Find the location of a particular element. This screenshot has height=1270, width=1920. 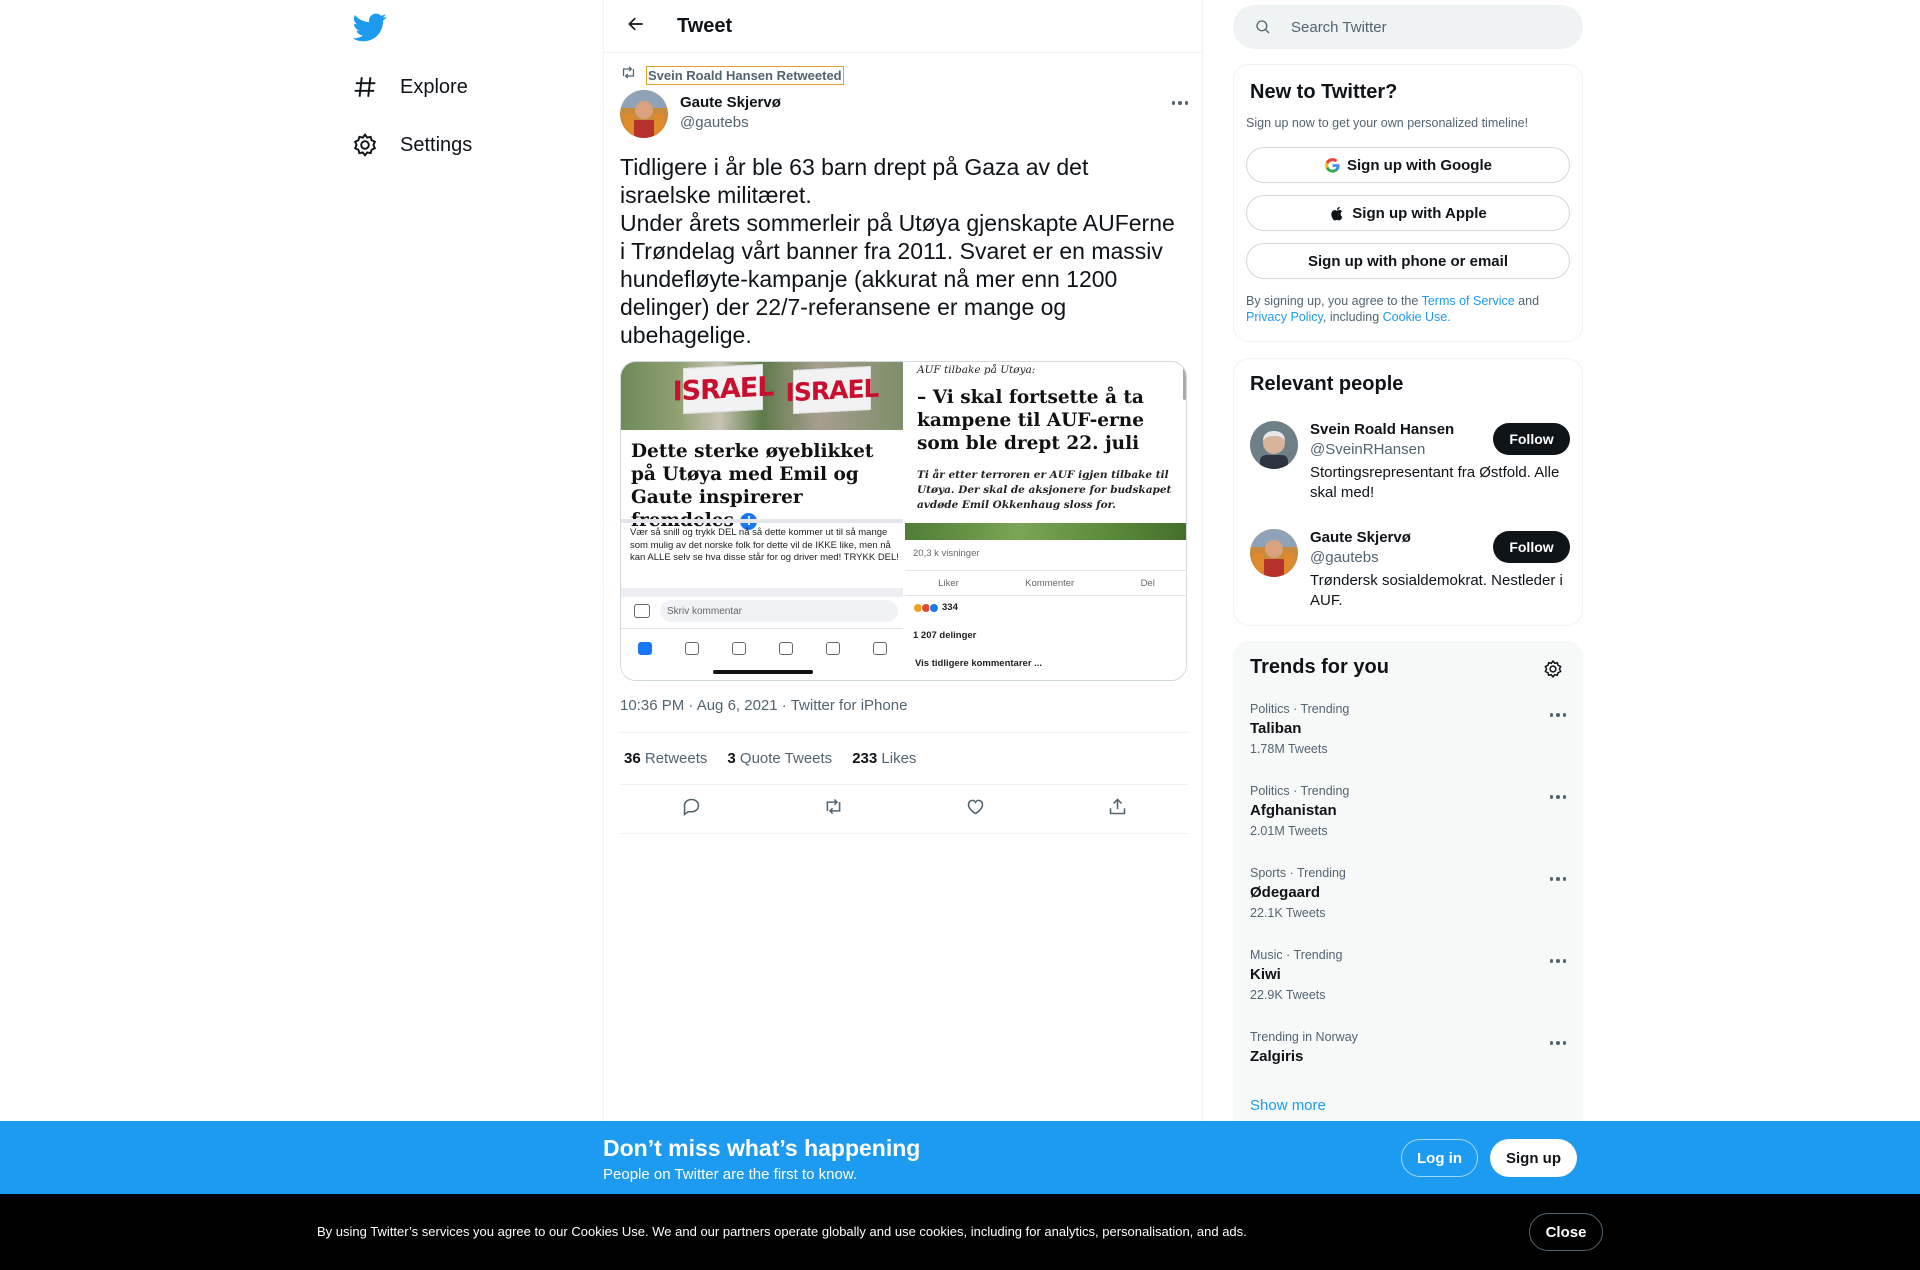

search-icon is located at coordinates (1263, 27).